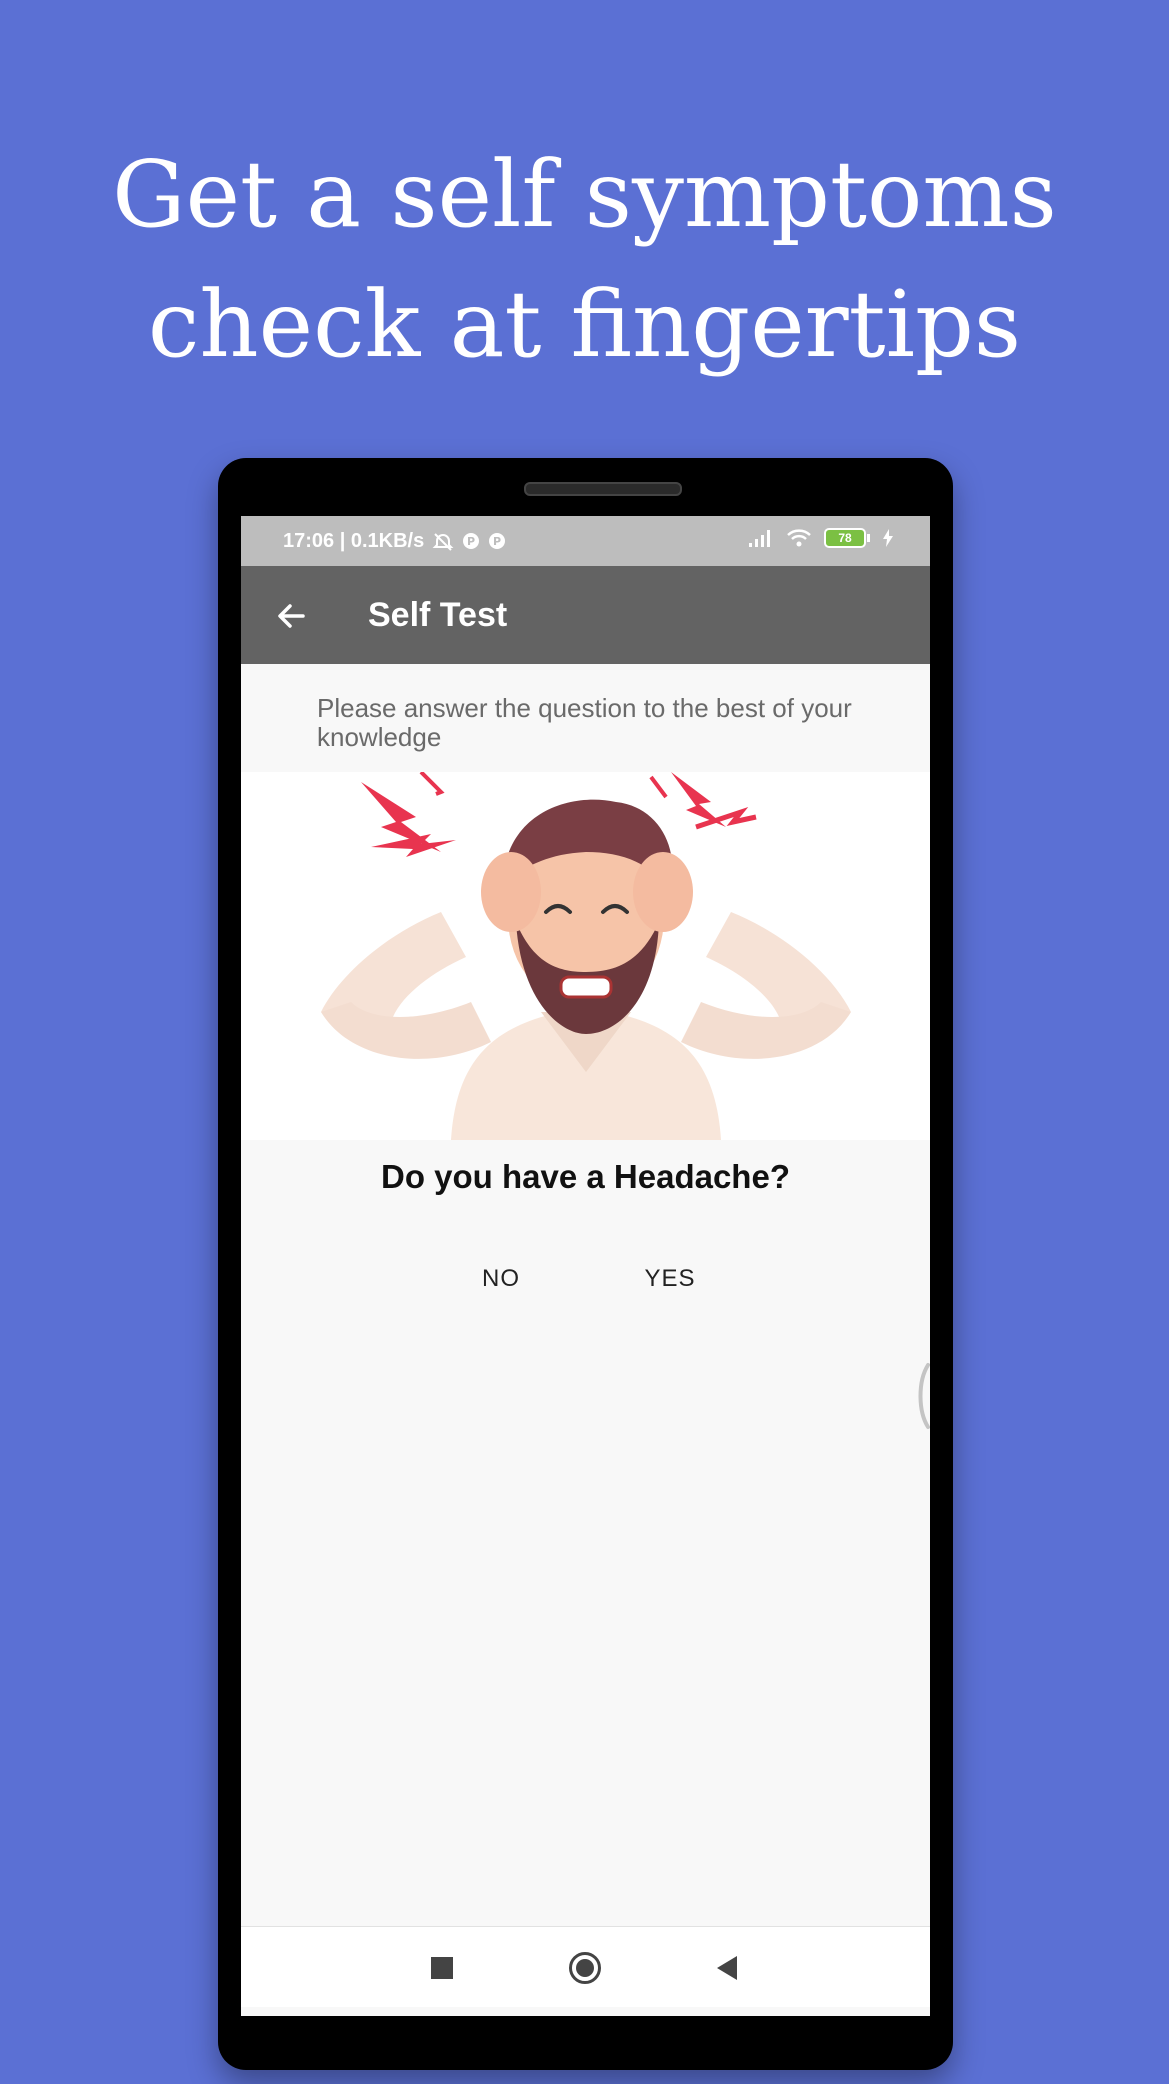 The height and width of the screenshot is (2084, 1169). Describe the element at coordinates (821, 538) in the screenshot. I see `status-right: 78` at that location.